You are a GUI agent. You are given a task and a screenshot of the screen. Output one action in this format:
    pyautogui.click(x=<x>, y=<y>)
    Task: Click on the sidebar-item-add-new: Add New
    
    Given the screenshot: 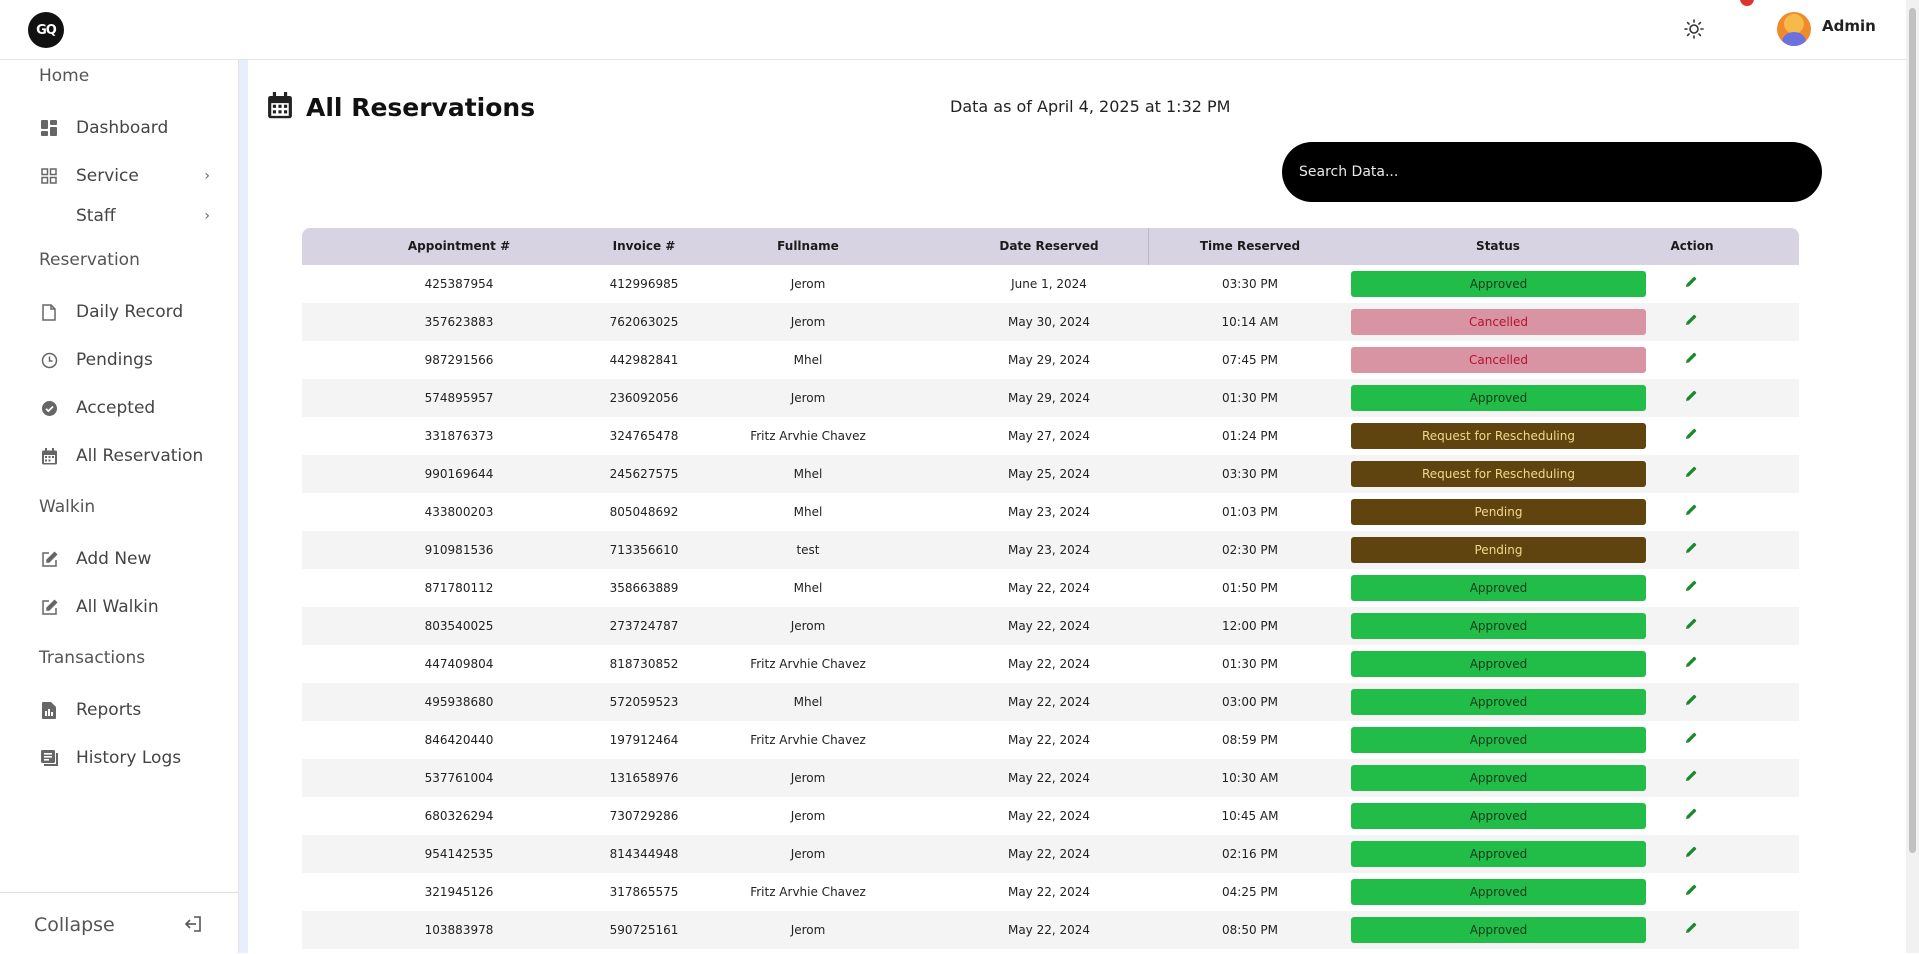 What is the action you would take?
    pyautogui.click(x=125, y=559)
    